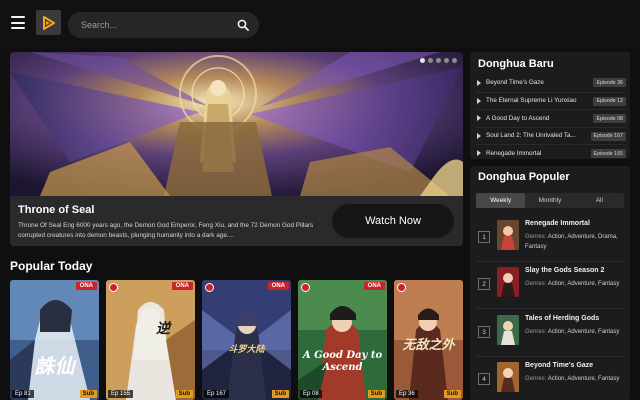  Describe the element at coordinates (564, 270) in the screenshot. I see `list-item-title: Slay the Gods Season 2` at that location.